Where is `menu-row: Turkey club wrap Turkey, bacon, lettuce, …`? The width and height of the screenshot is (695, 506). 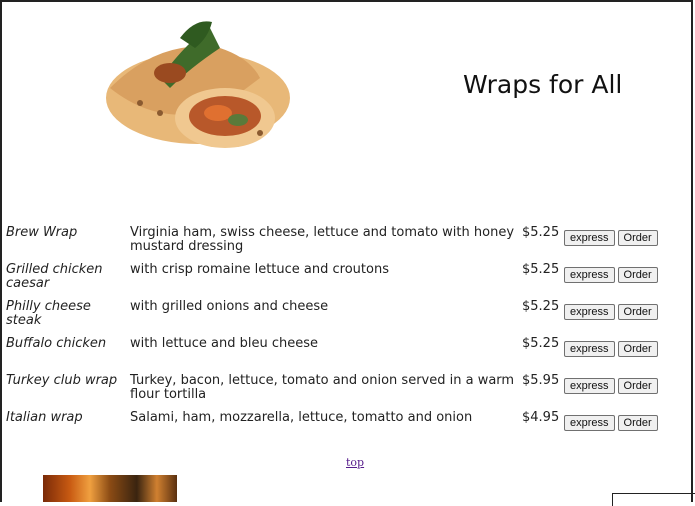
menu-row: Turkey club wrap Turkey, bacon, lettuce, … is located at coordinates (333, 392).